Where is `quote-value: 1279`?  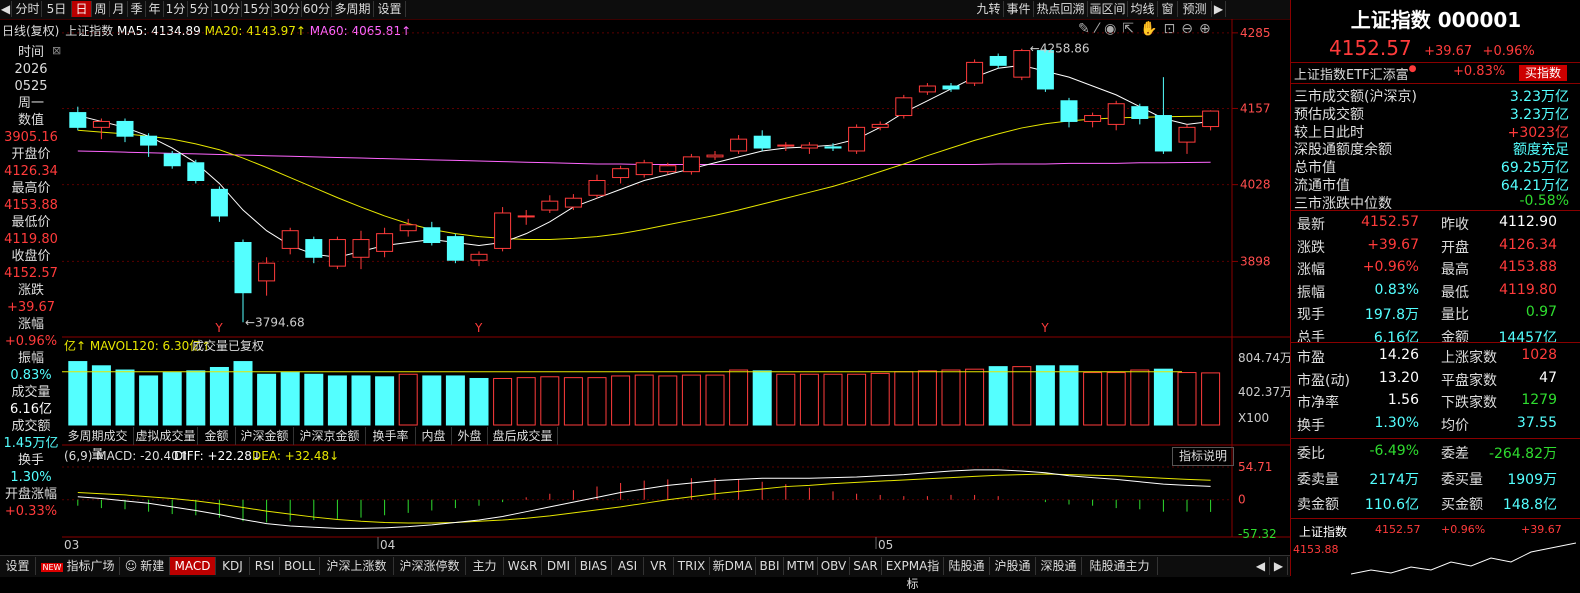 quote-value: 1279 is located at coordinates (1539, 400).